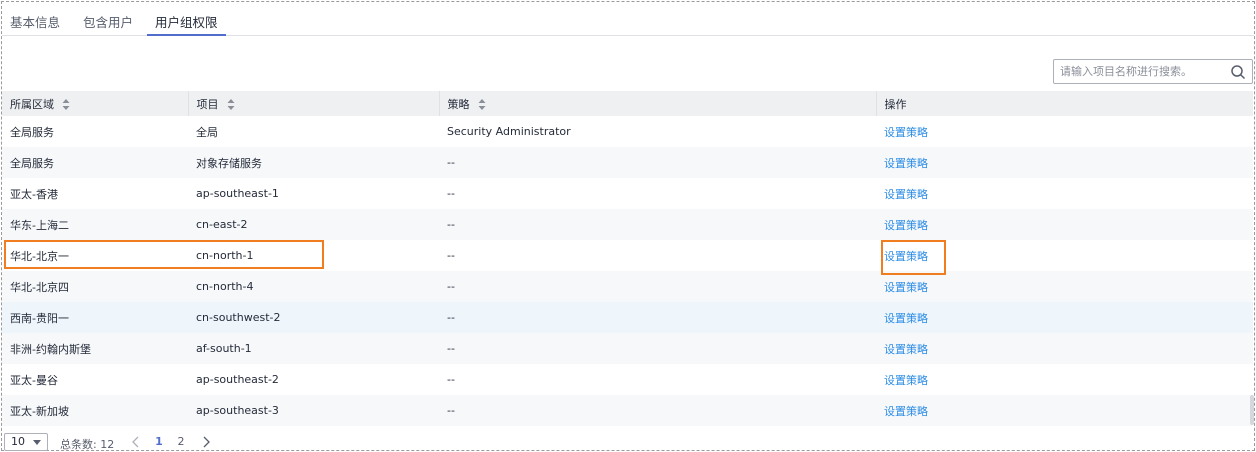 This screenshot has height=452, width=1256. Describe the element at coordinates (222, 224) in the screenshot. I see `cell-project: cn-east-2` at that location.